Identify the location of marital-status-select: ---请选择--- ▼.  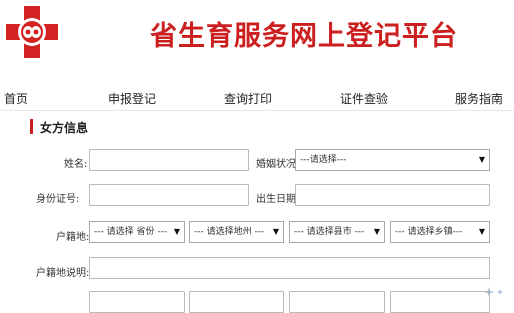
(392, 160).